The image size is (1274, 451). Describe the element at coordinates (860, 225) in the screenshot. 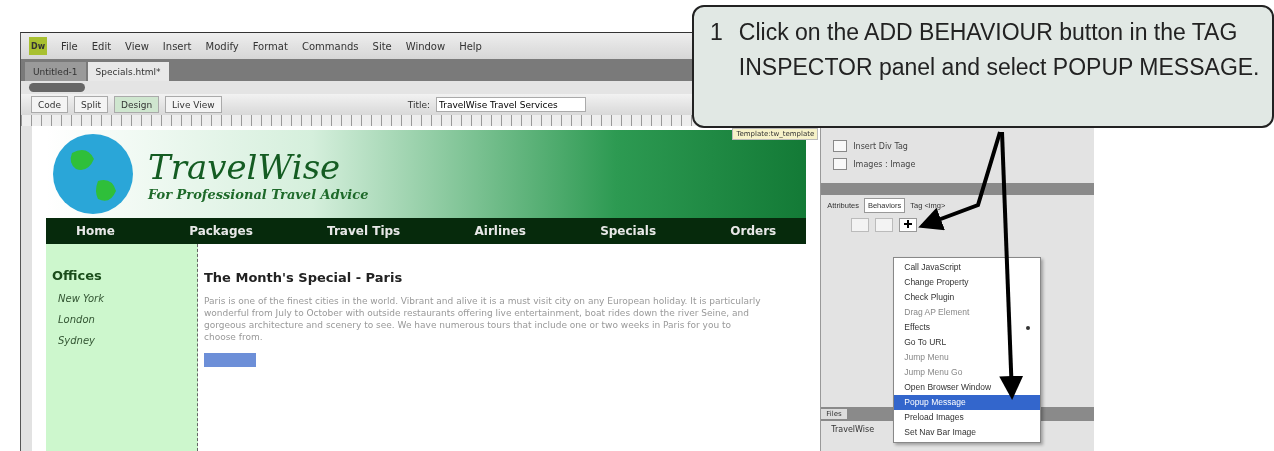

I see `show-events-button` at that location.